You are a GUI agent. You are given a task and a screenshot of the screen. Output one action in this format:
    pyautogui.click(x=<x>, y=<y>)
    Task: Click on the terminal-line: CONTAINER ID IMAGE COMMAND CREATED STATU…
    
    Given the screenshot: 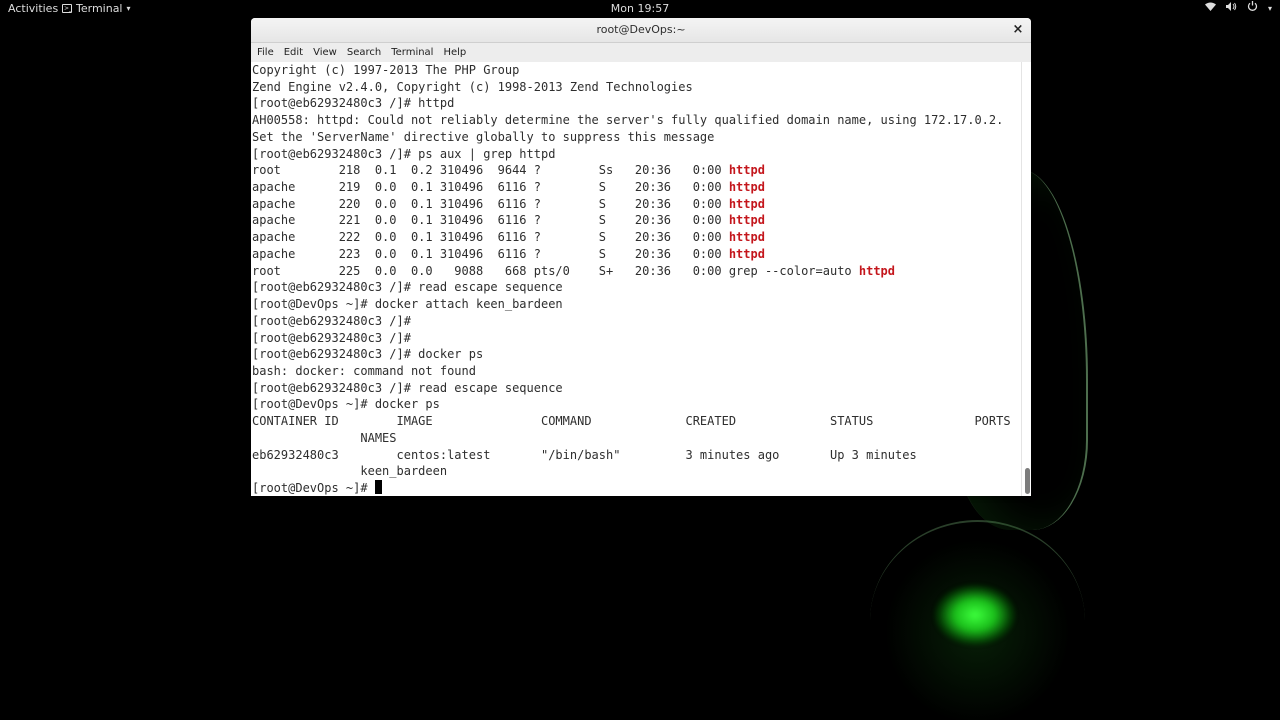 What is the action you would take?
    pyautogui.click(x=637, y=421)
    